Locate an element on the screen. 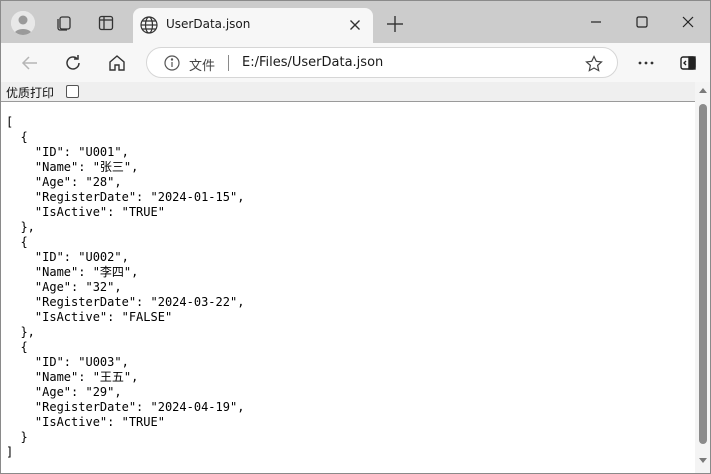 This screenshot has height=474, width=711. address-url: E:/Files/UserData.json is located at coordinates (312, 62).